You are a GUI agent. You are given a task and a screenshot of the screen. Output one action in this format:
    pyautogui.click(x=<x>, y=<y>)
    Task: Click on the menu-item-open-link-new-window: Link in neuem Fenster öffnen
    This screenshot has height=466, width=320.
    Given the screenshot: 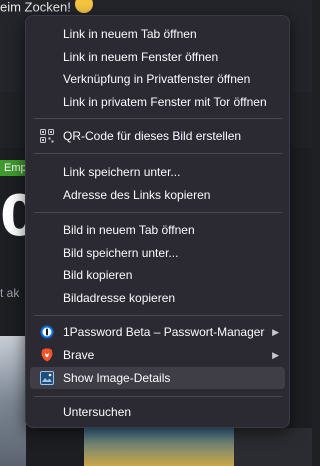 What is the action you would take?
    pyautogui.click(x=157, y=57)
    